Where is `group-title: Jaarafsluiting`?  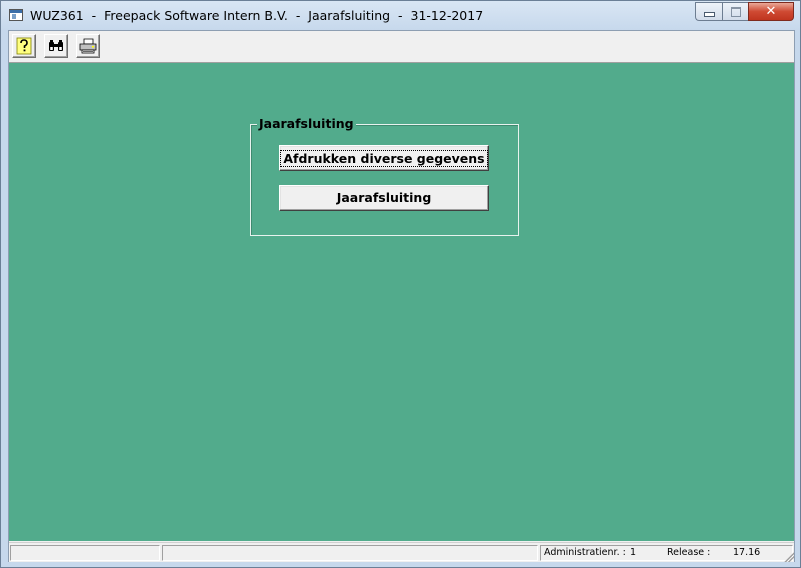
group-title: Jaarafsluiting is located at coordinates (306, 124).